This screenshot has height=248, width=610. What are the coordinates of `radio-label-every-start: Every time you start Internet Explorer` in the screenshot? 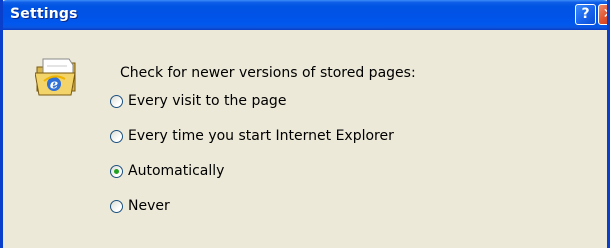 It's located at (261, 136).